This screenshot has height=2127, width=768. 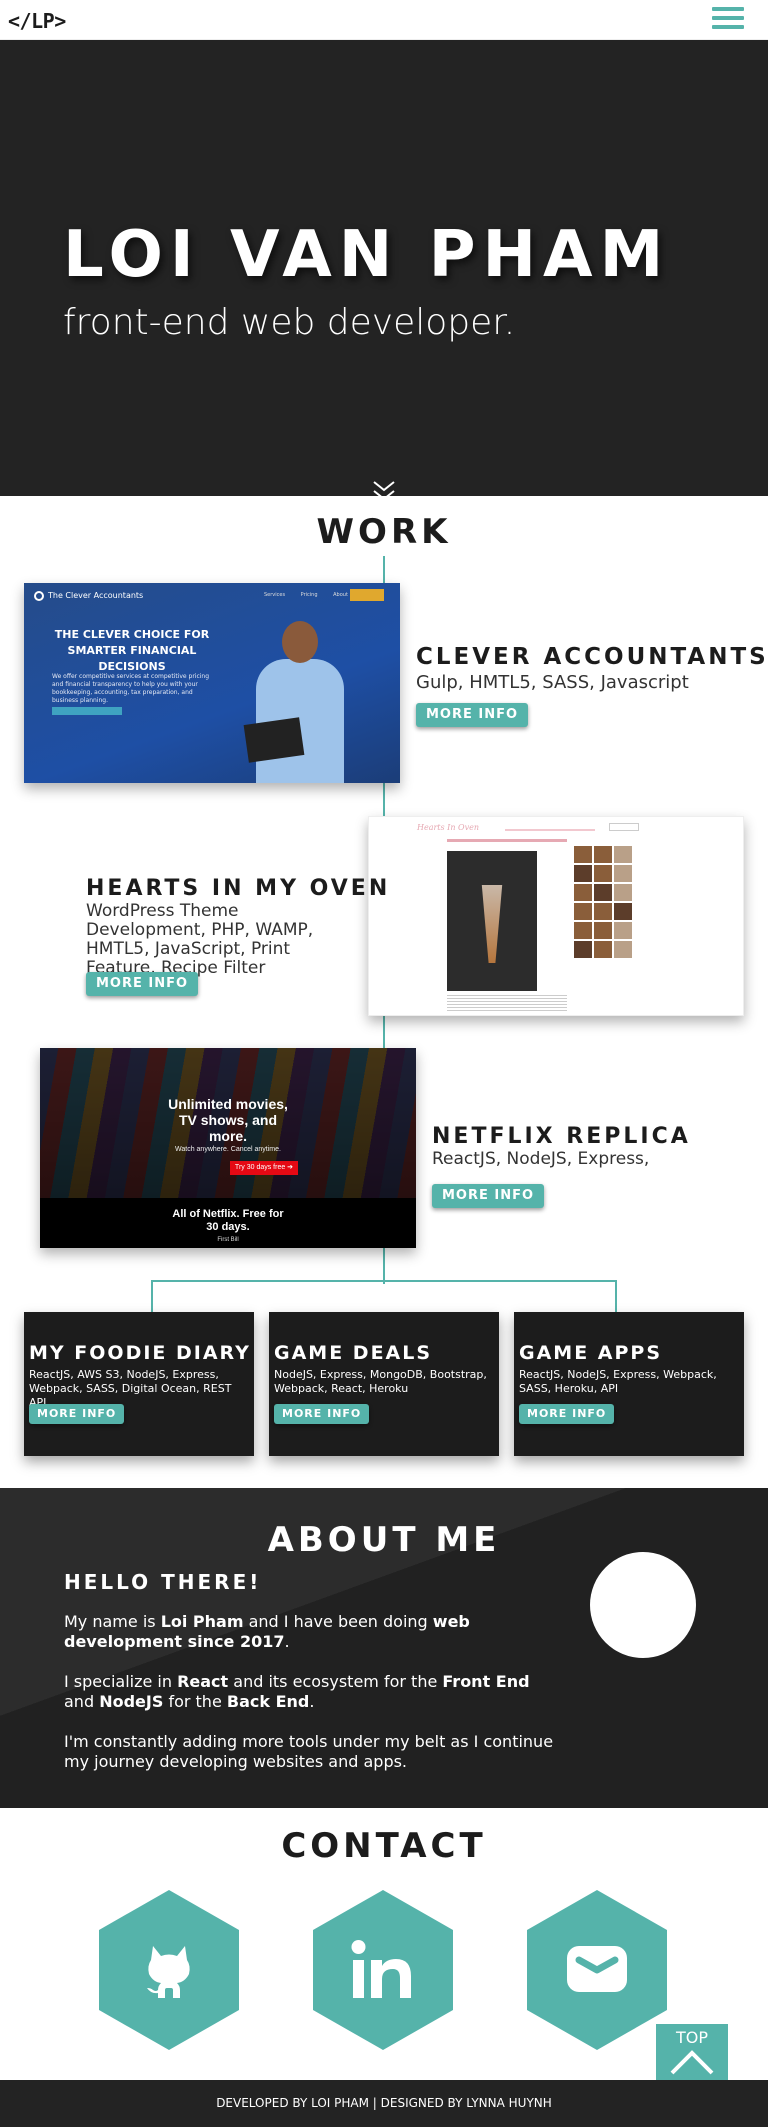 What do you see at coordinates (692, 2062) in the screenshot?
I see `chevron-up-icon` at bounding box center [692, 2062].